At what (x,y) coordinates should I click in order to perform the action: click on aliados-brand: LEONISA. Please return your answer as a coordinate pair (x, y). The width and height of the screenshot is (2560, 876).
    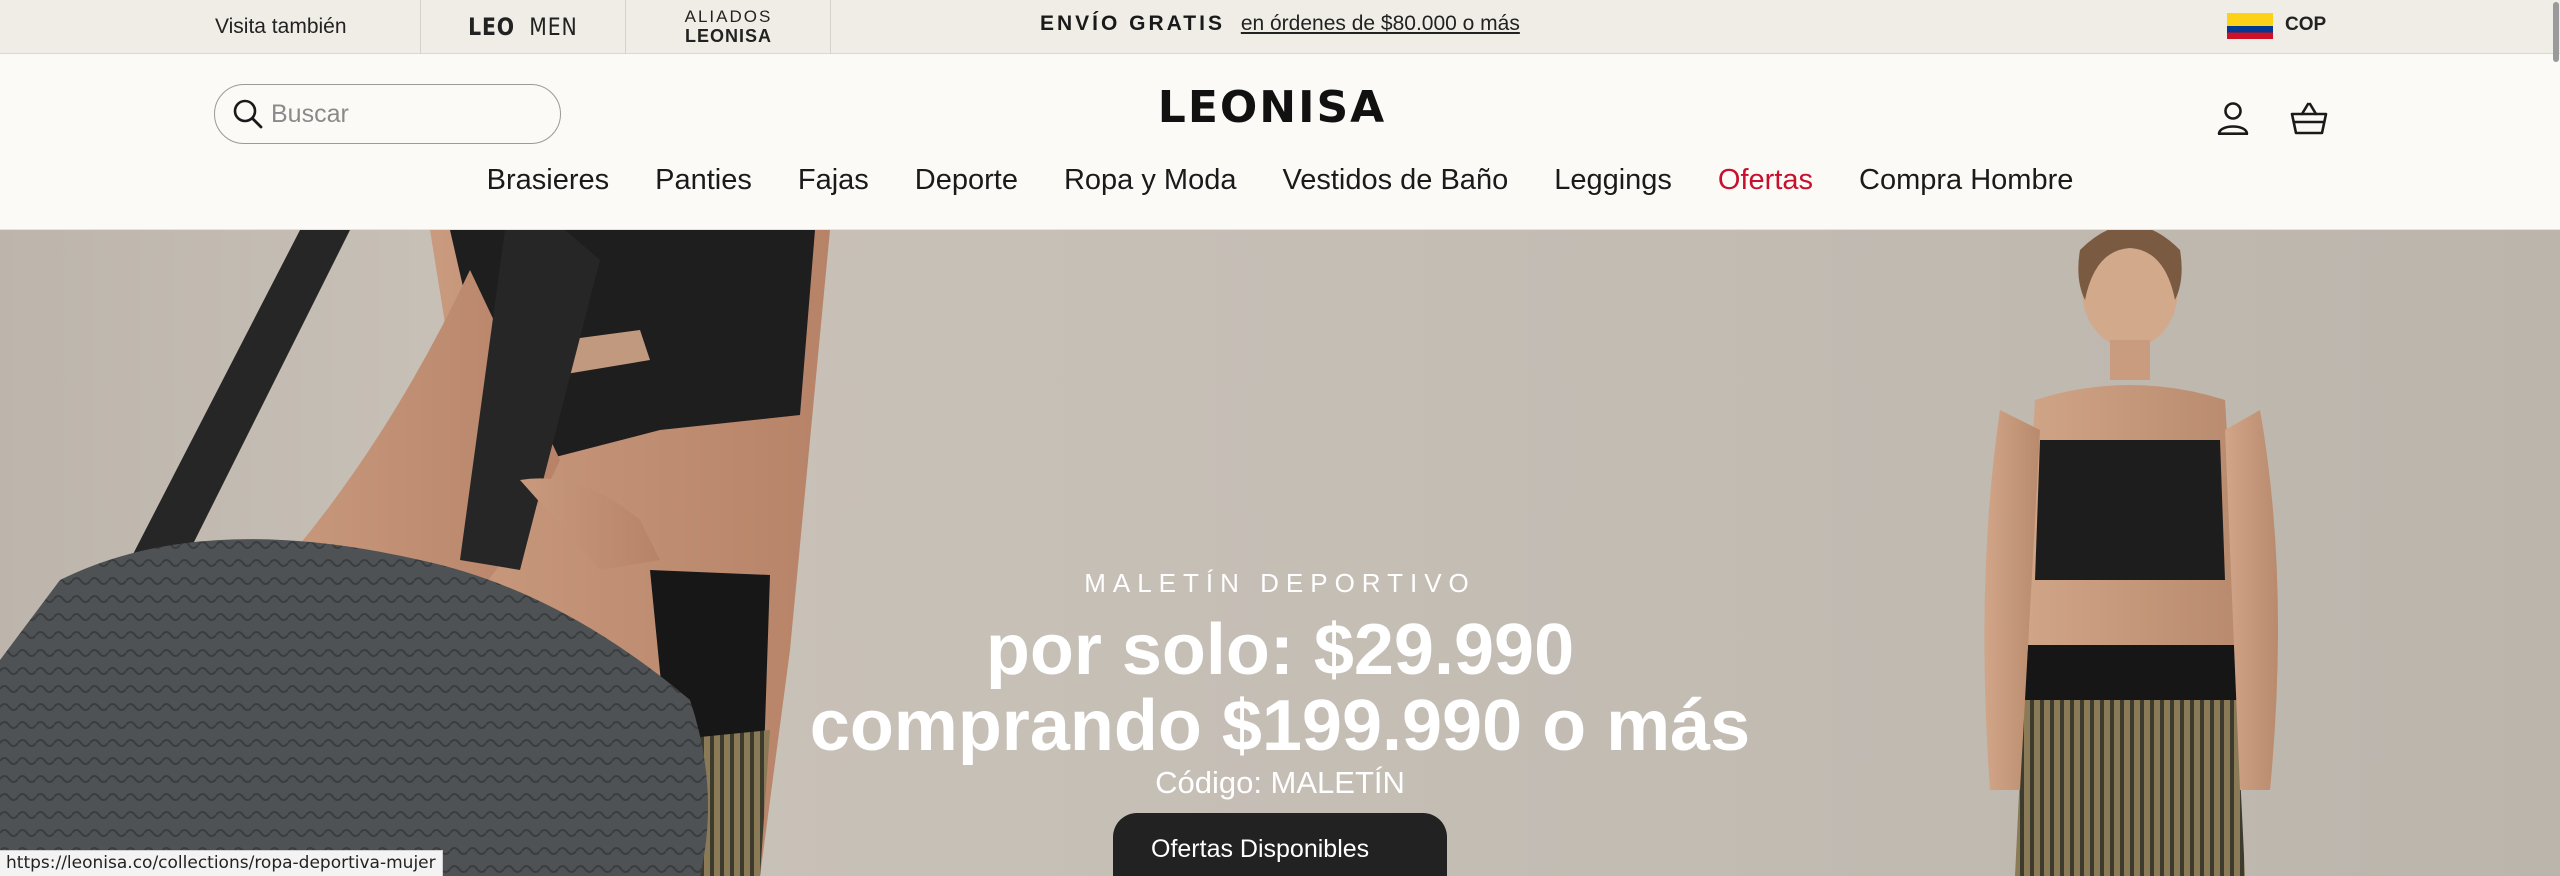
    Looking at the image, I should click on (728, 36).